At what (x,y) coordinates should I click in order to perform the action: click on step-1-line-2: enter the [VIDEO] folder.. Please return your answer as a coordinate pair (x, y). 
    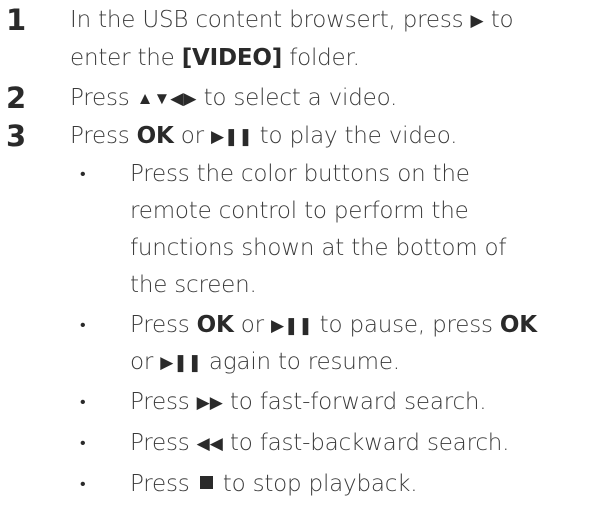
    Looking at the image, I should click on (215, 58).